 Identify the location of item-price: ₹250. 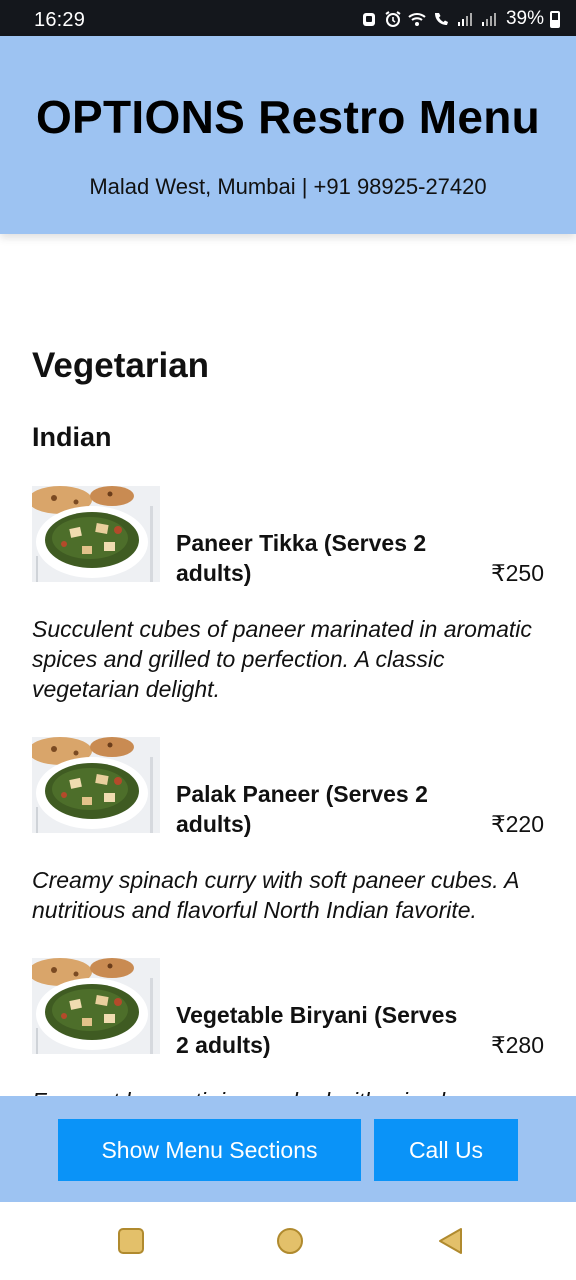
(517, 573).